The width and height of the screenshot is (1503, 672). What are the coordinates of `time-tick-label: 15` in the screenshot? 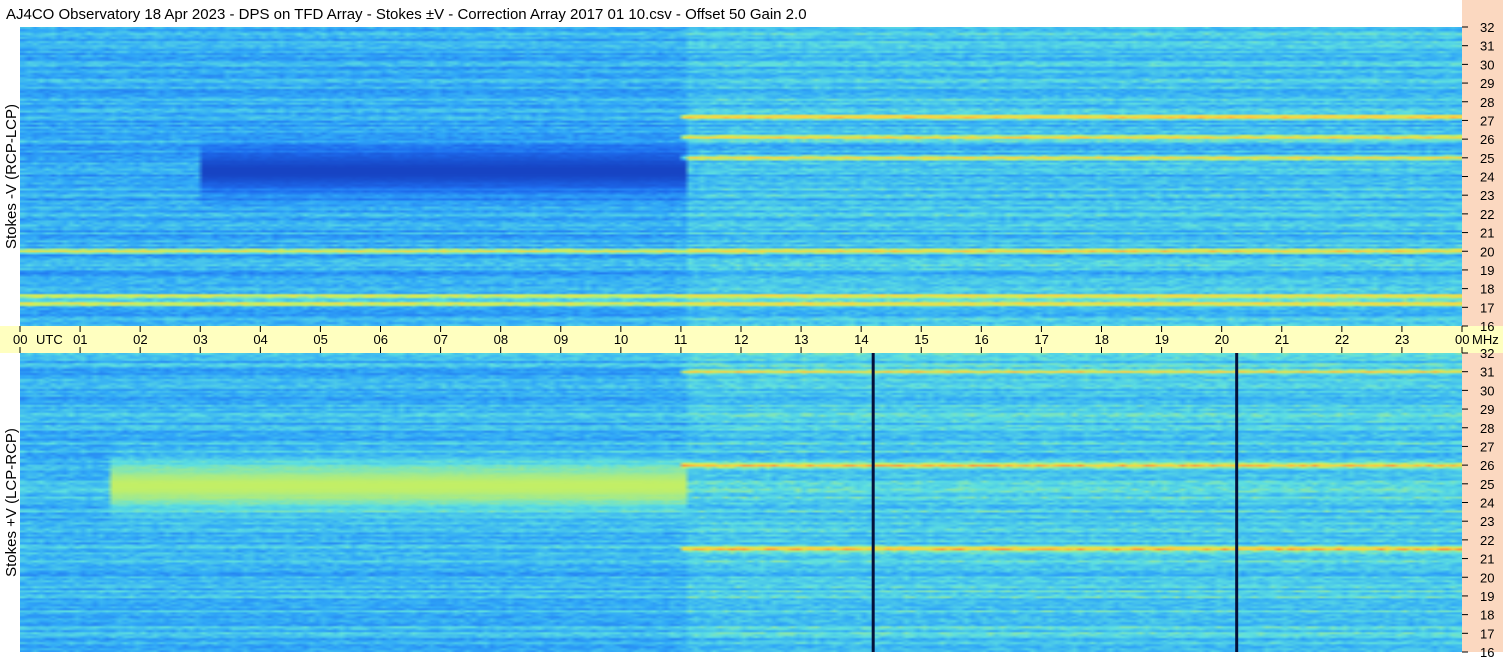 It's located at (921, 339).